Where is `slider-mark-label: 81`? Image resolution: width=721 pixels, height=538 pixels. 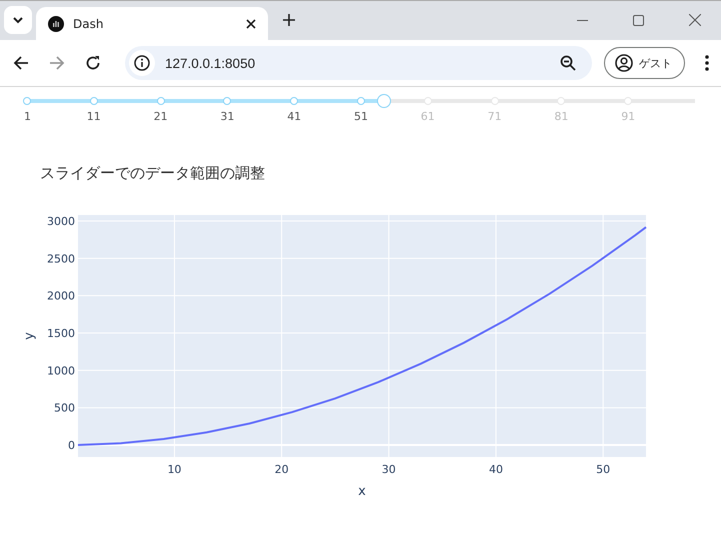
slider-mark-label: 81 is located at coordinates (561, 116).